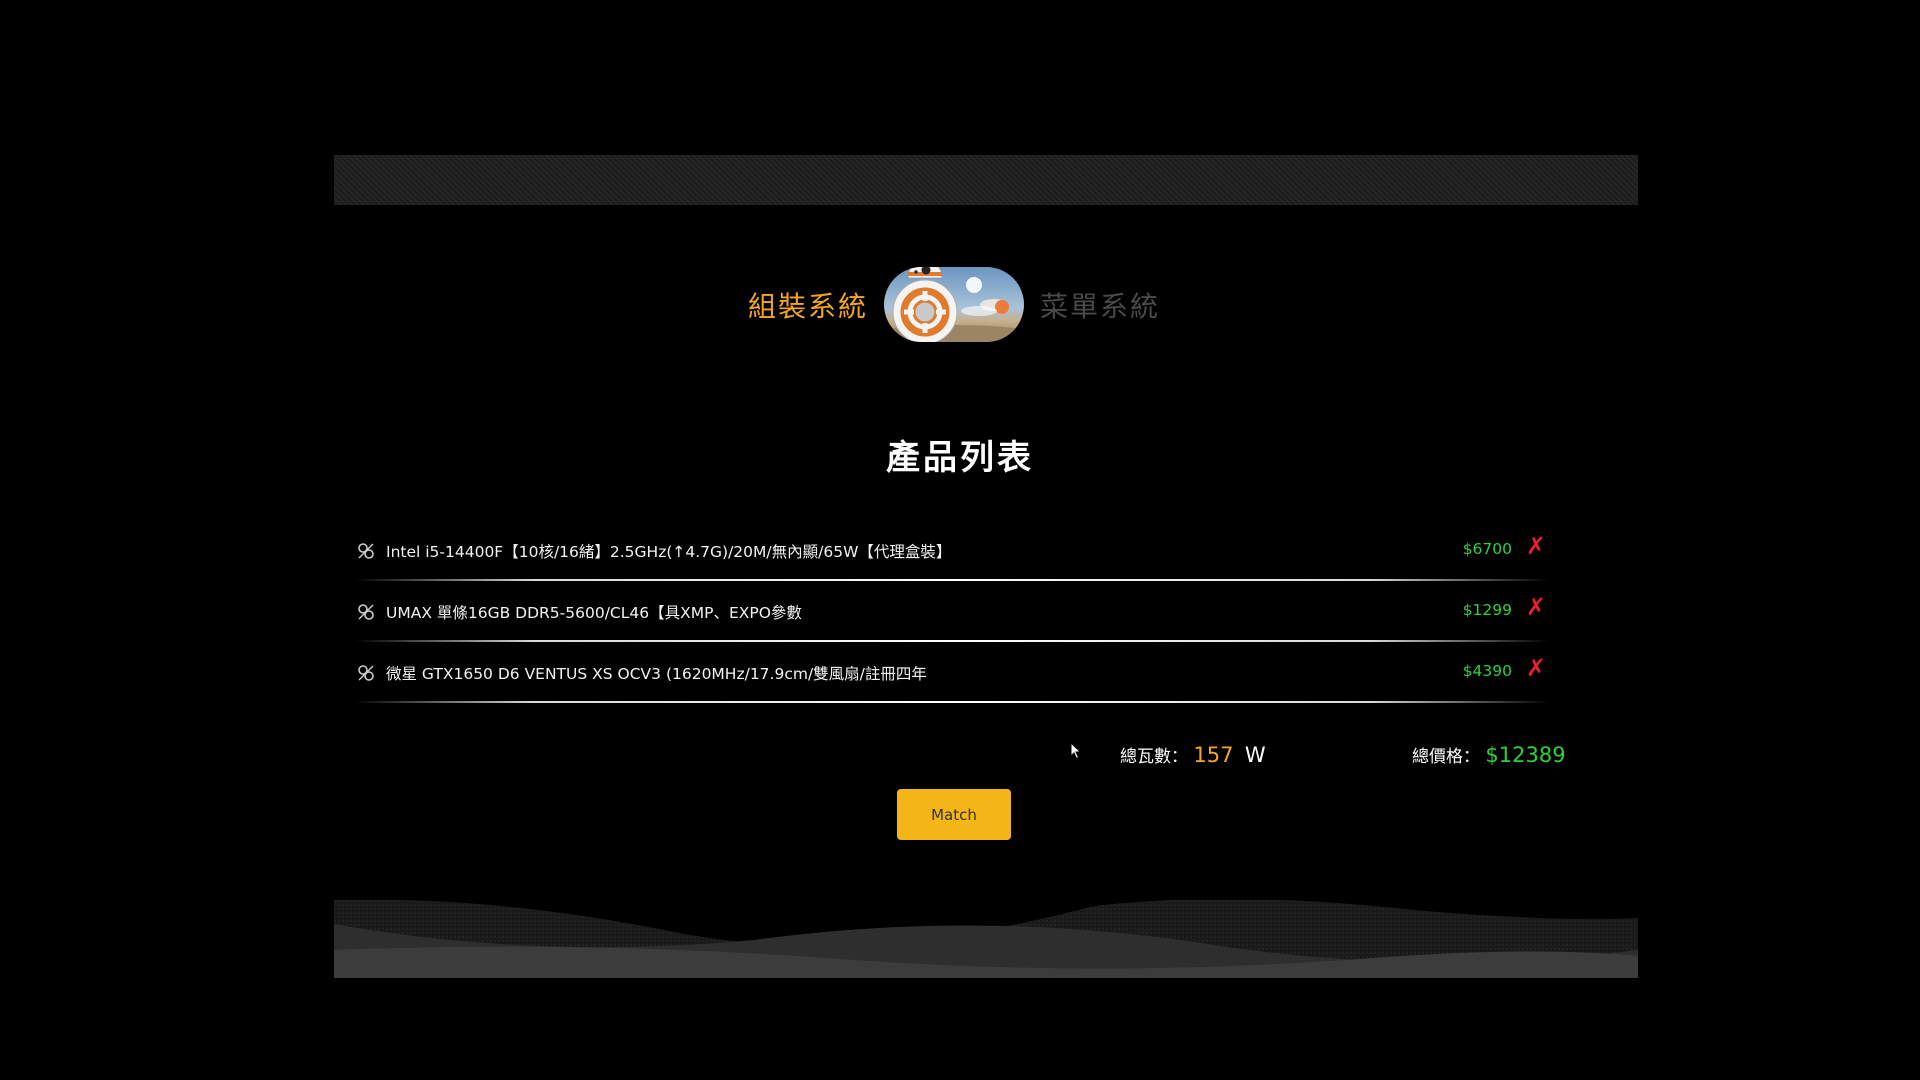 This screenshot has height=1080, width=1920. Describe the element at coordinates (1525, 755) in the screenshot. I see `total-price-value: $12389` at that location.